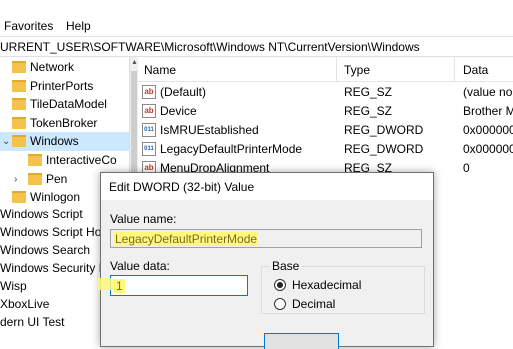 The width and height of the screenshot is (513, 349). Describe the element at coordinates (267, 186) in the screenshot. I see `dialog-titlebar: Edit DWORD (32-bit) Value` at that location.